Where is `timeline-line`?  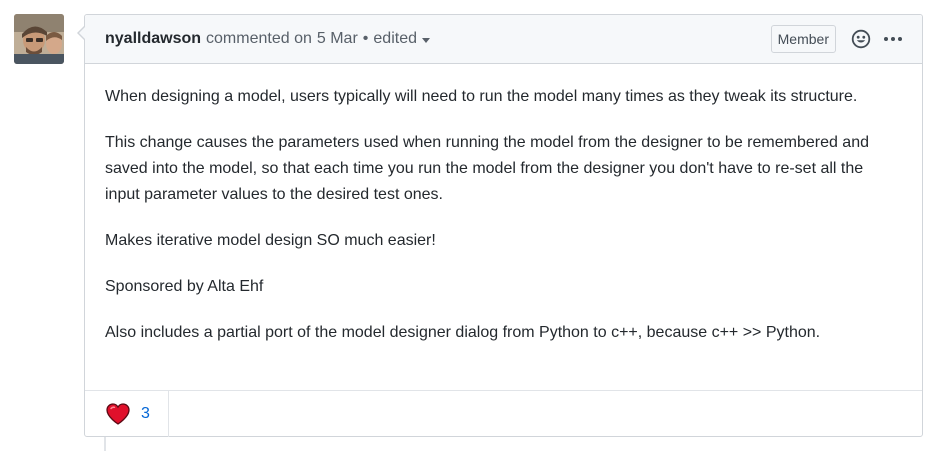
timeline-line is located at coordinates (105, 444).